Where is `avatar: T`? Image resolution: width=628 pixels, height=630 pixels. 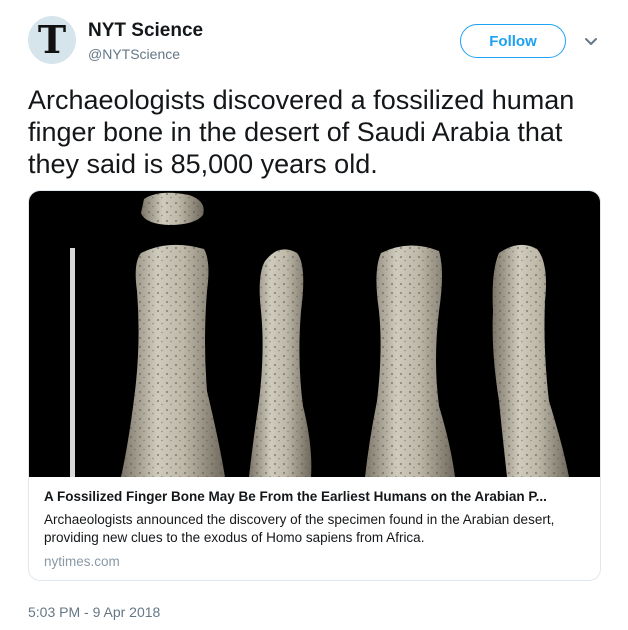 avatar: T is located at coordinates (52, 40).